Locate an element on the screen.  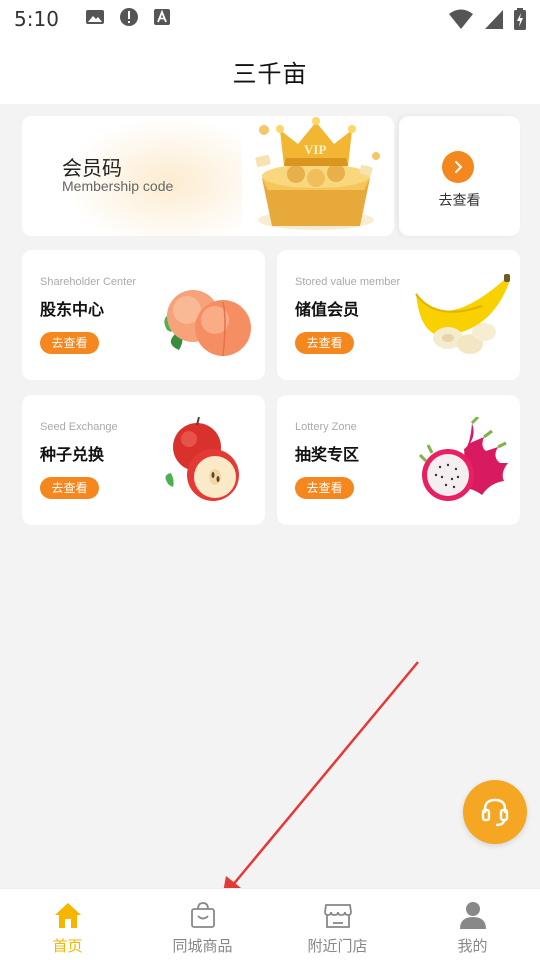
image-icon is located at coordinates (95, 19).